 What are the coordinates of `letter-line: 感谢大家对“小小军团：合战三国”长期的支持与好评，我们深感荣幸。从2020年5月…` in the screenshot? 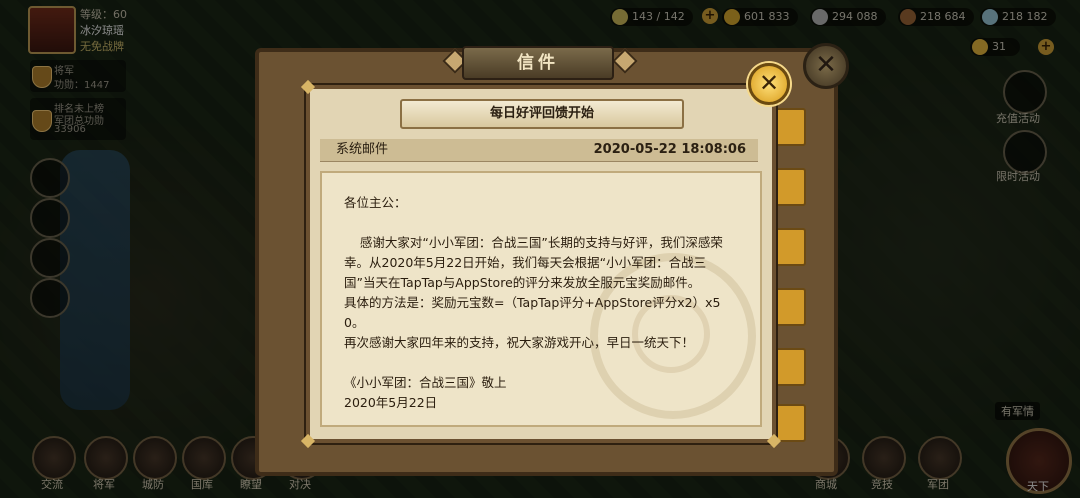 It's located at (533, 262).